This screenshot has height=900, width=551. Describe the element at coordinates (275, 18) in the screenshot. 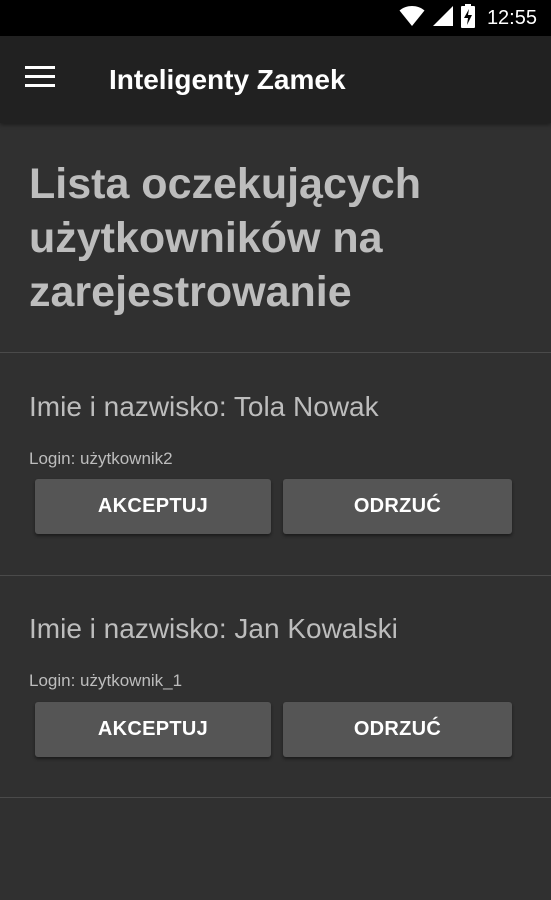

I see `status-bar: 12:55` at that location.